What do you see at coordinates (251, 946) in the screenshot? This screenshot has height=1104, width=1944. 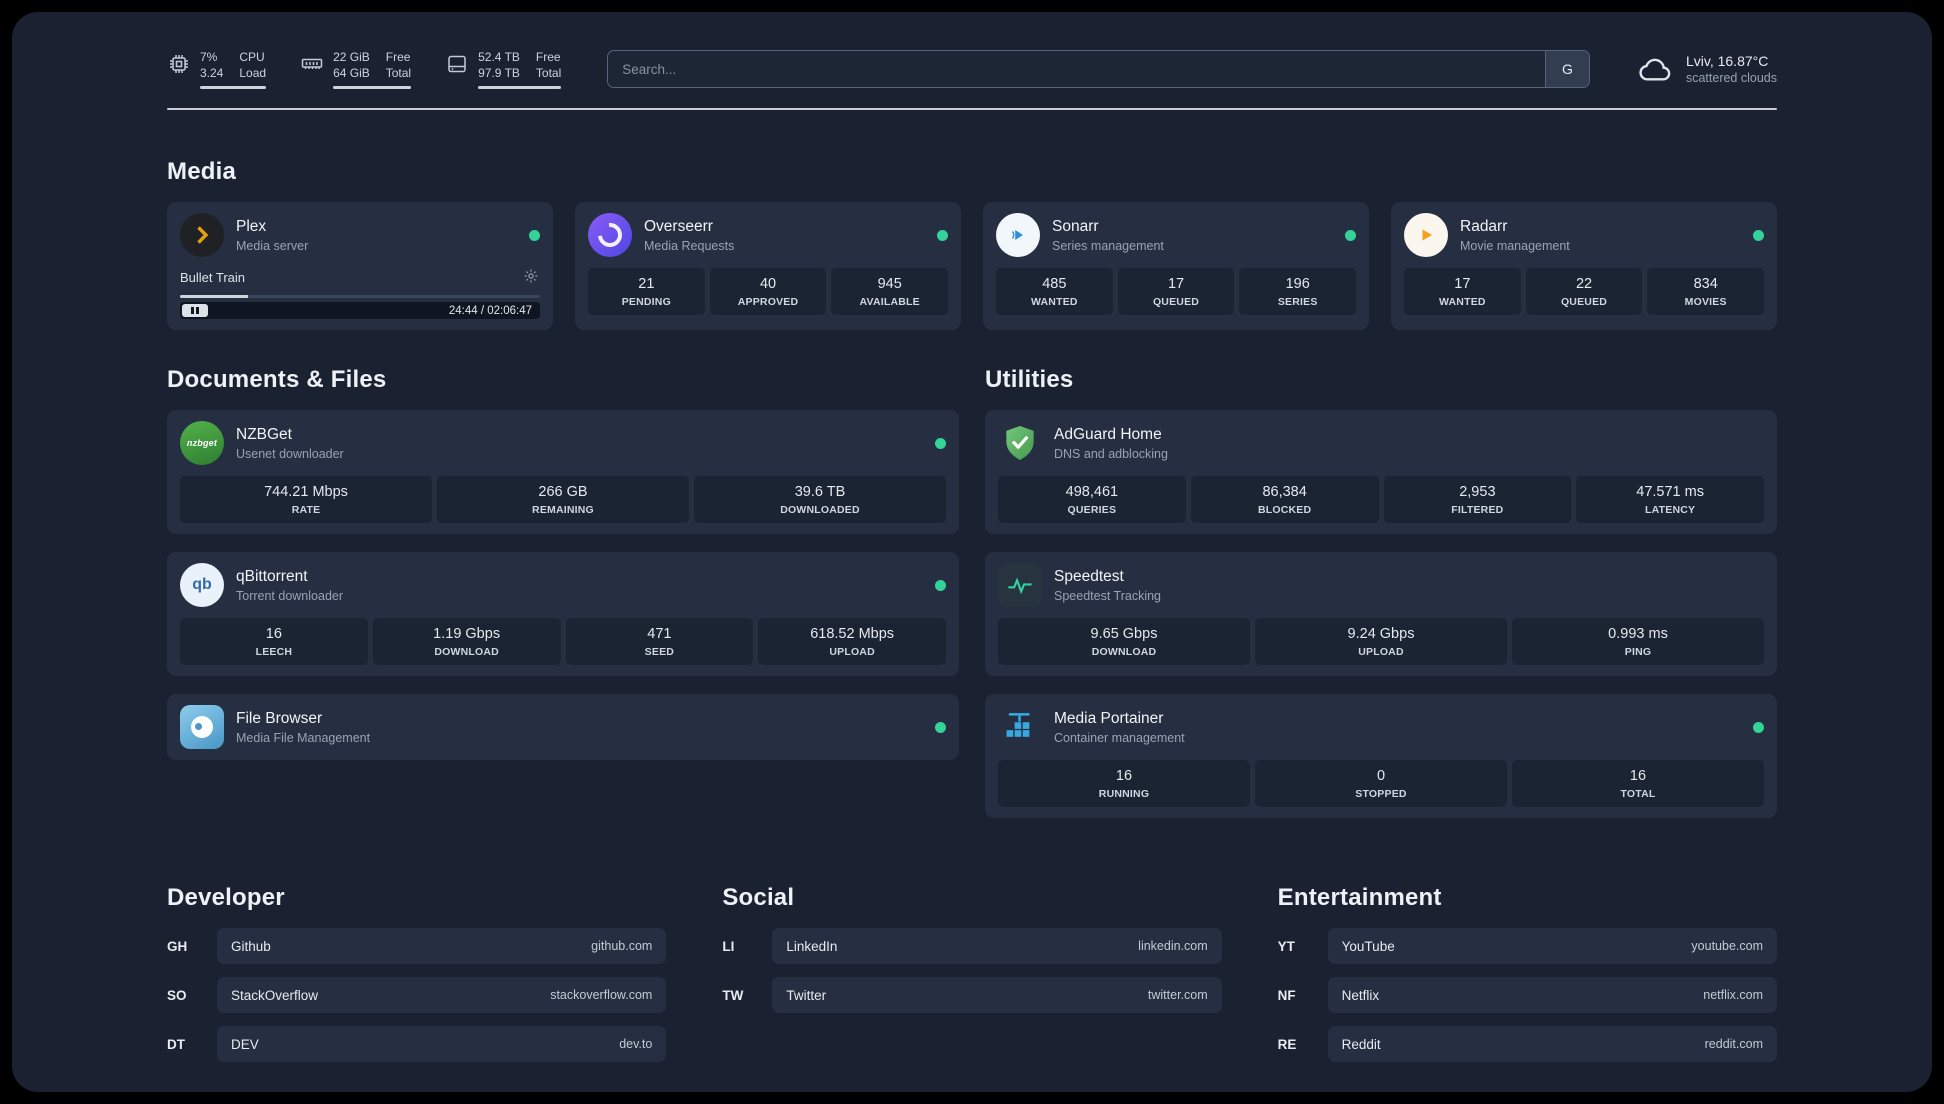 I see `bookmark-name: Github` at bounding box center [251, 946].